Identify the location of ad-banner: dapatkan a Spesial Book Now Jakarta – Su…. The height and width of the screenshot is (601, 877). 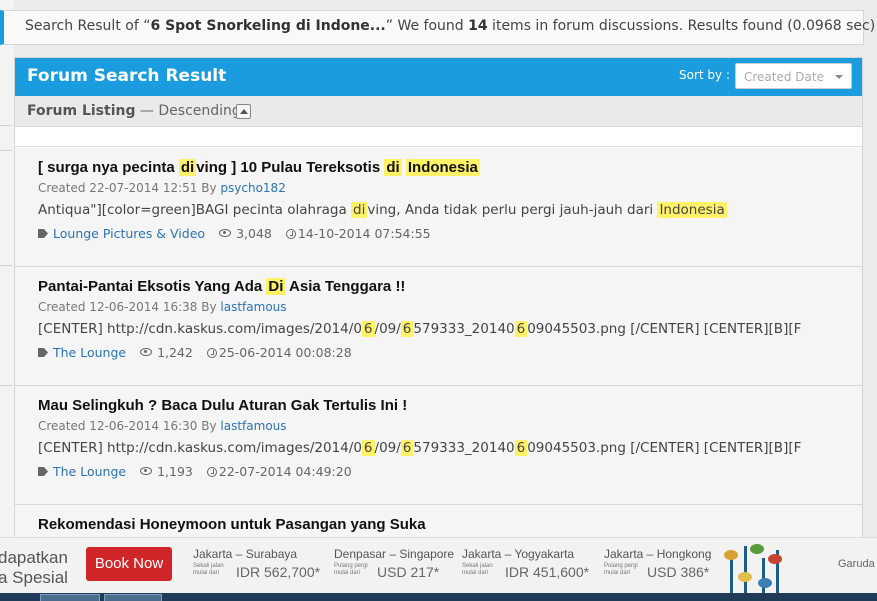
(438, 565).